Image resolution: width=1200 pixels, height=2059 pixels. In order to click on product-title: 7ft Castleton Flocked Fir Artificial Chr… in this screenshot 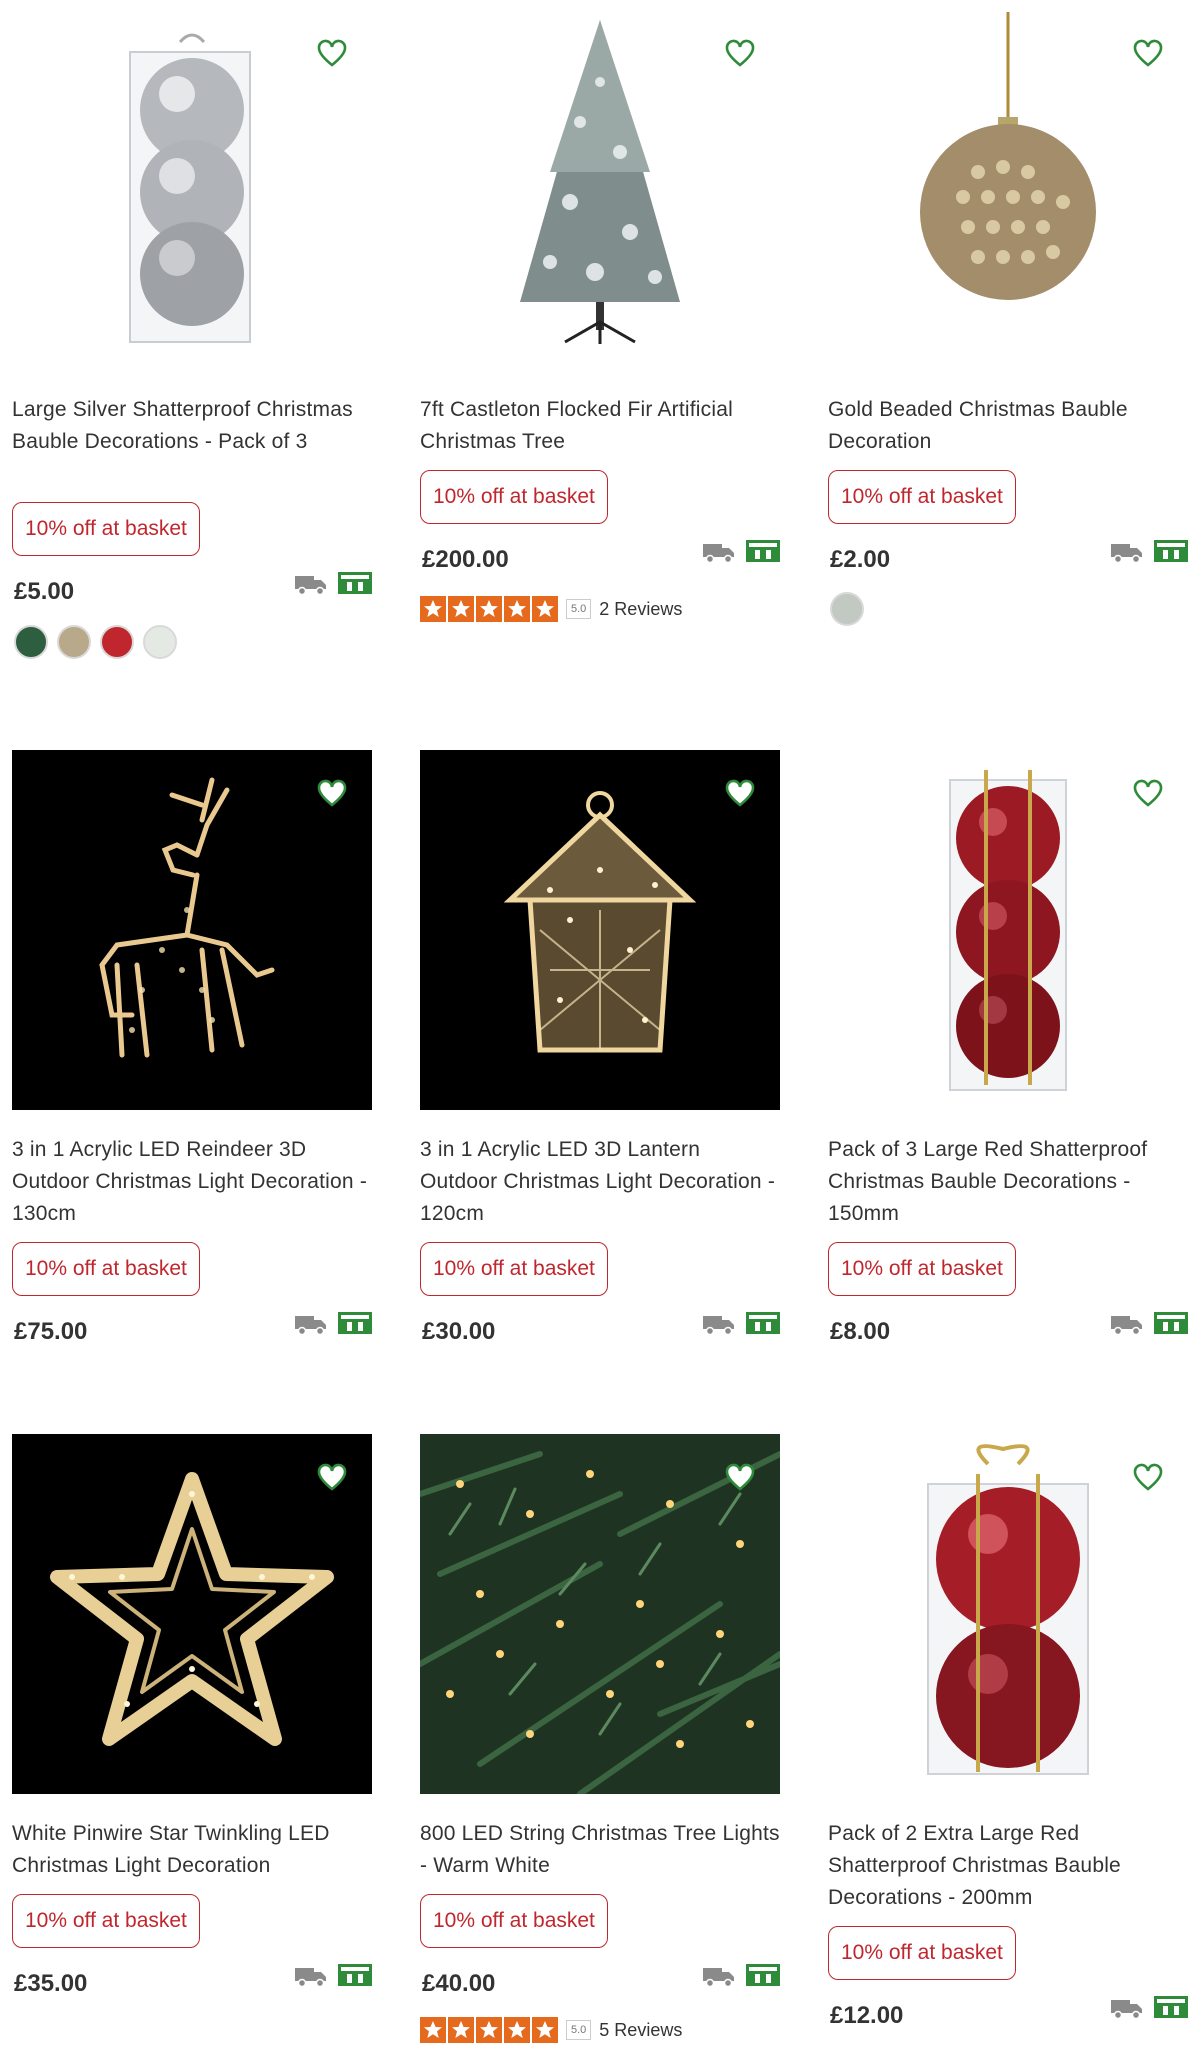, I will do `click(600, 426)`.